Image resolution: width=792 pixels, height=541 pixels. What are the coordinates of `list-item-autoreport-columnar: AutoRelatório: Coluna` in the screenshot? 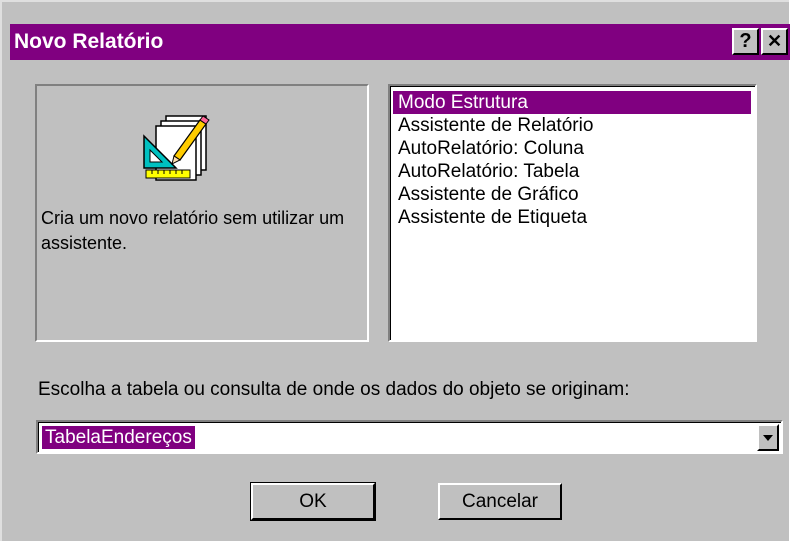 It's located at (572, 148).